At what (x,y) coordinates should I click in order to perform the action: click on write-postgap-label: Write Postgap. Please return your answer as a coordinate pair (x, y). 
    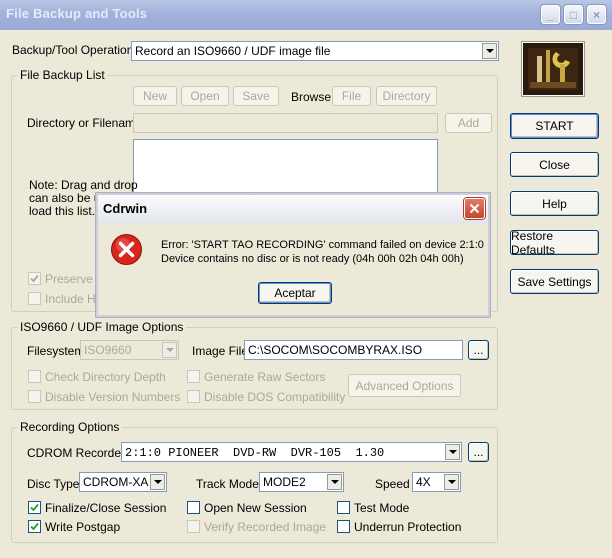
    Looking at the image, I should click on (83, 527).